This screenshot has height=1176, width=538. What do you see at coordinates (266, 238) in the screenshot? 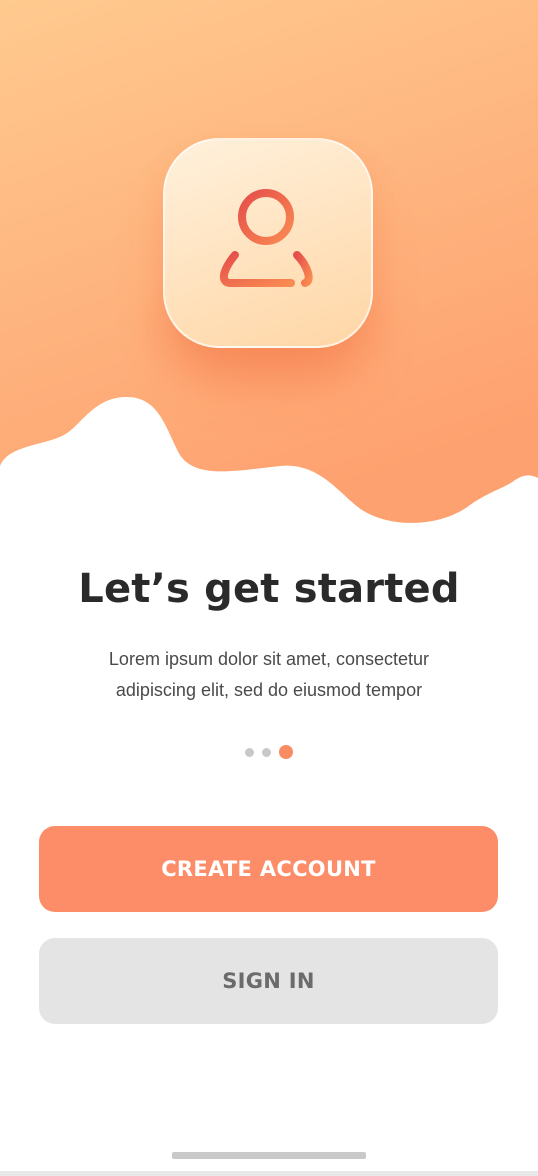
I see `user-icon` at bounding box center [266, 238].